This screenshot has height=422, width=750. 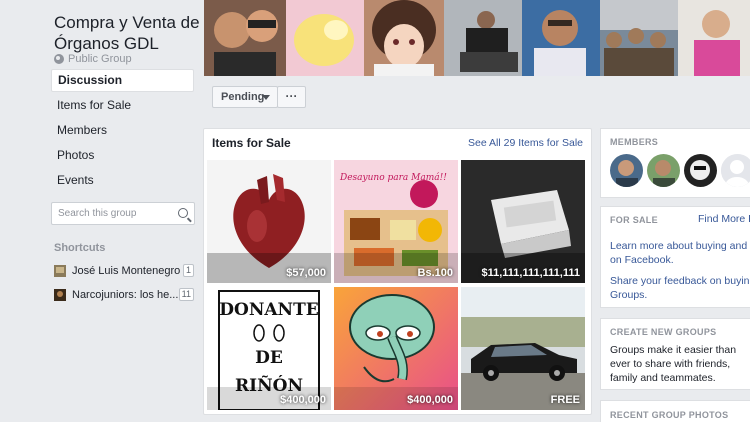 I want to click on create-groups-heading: CREATE NEW GROUPS, so click(x=663, y=332).